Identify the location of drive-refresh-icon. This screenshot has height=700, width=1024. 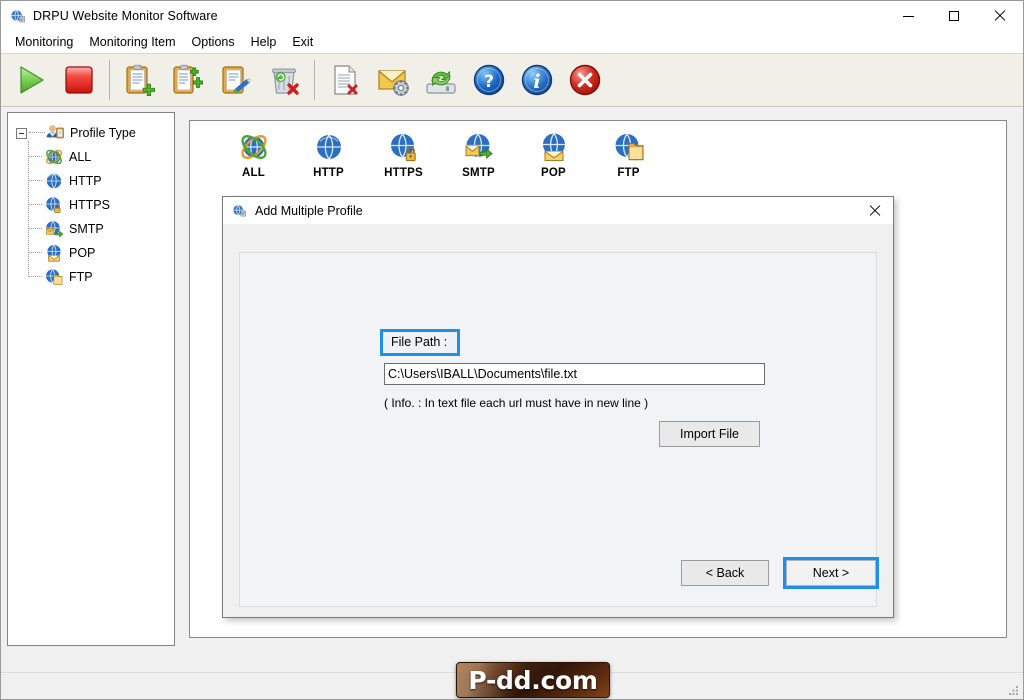
(441, 80).